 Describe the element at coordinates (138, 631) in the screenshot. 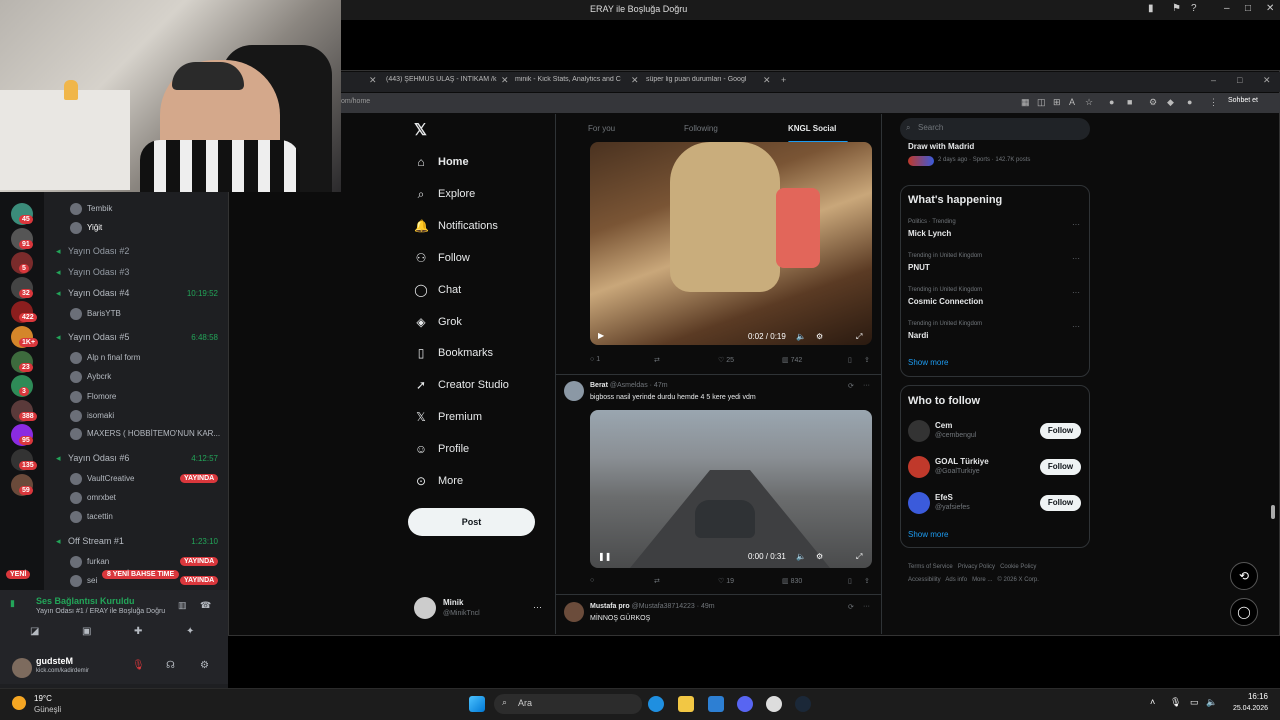

I see `activities-icon: ✚` at that location.